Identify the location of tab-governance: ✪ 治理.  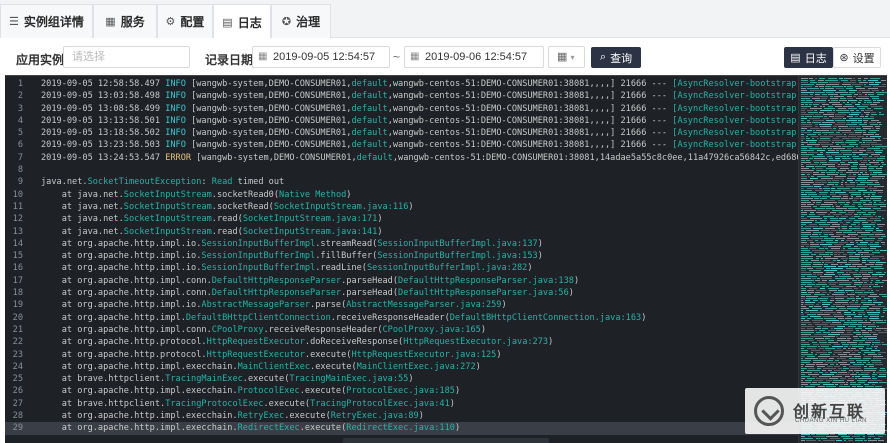
(301, 21).